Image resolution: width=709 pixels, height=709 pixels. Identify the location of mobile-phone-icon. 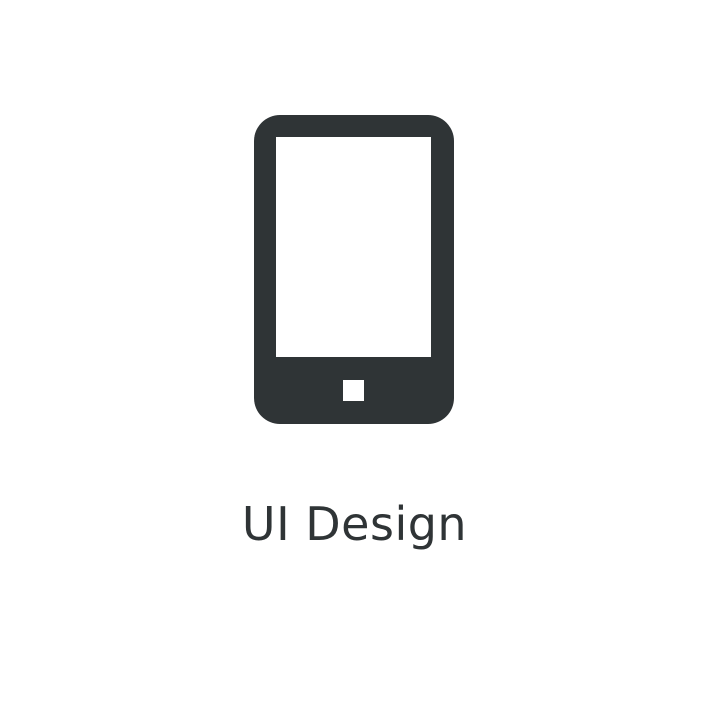
(354, 269).